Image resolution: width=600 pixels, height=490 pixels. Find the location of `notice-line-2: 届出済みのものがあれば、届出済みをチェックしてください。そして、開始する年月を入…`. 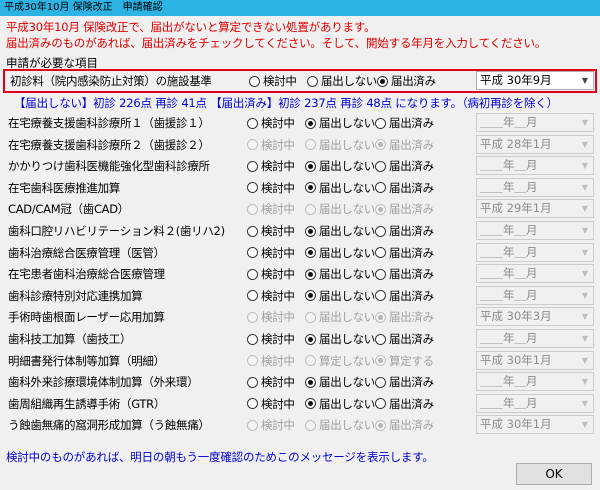

notice-line-2: 届出済みのものがあれば、届出済みをチェックしてください。そして、開始する年月を入… is located at coordinates (276, 43).